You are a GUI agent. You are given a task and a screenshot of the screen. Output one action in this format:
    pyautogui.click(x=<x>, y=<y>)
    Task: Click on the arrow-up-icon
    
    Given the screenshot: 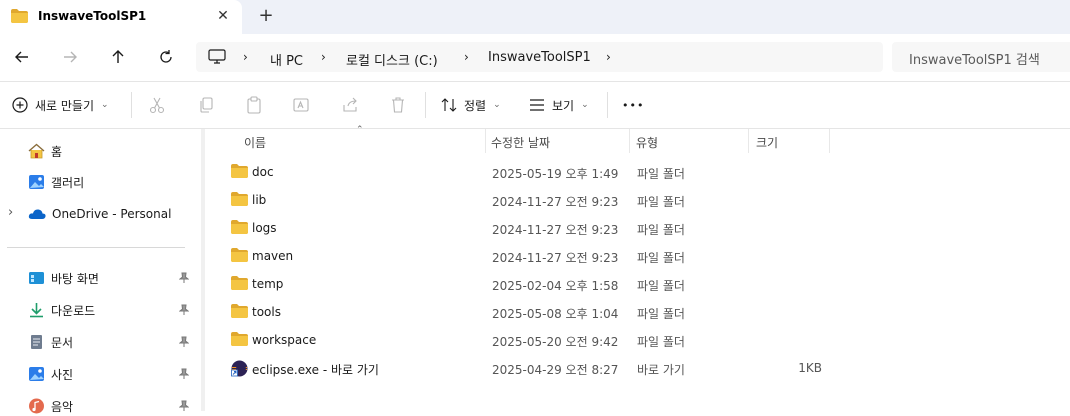 What is the action you would take?
    pyautogui.click(x=118, y=56)
    